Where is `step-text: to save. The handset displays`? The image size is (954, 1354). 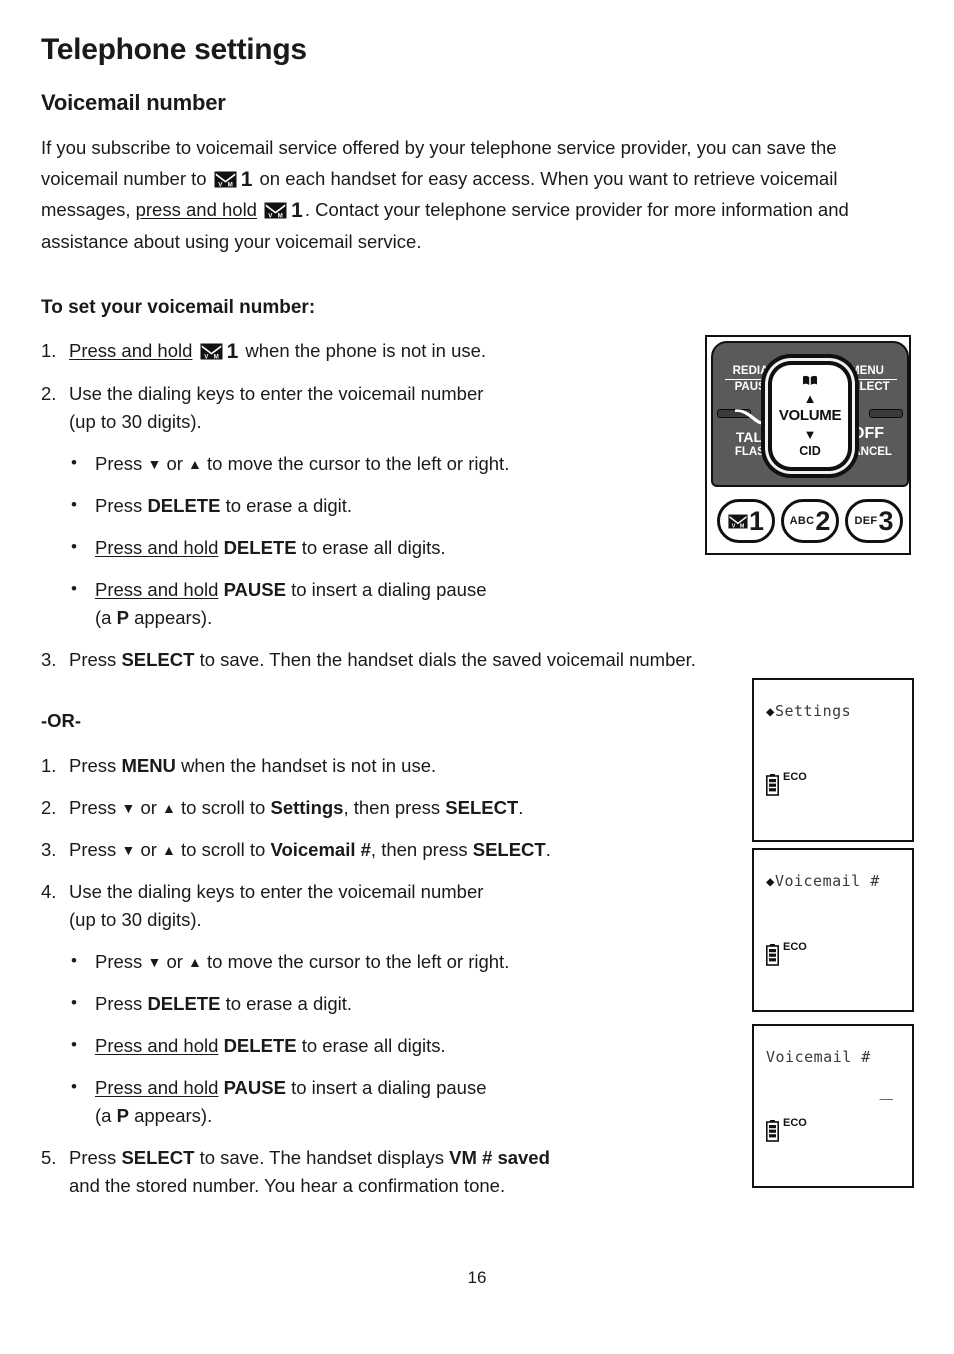
step-text: to save. The handset displays is located at coordinates (321, 1157).